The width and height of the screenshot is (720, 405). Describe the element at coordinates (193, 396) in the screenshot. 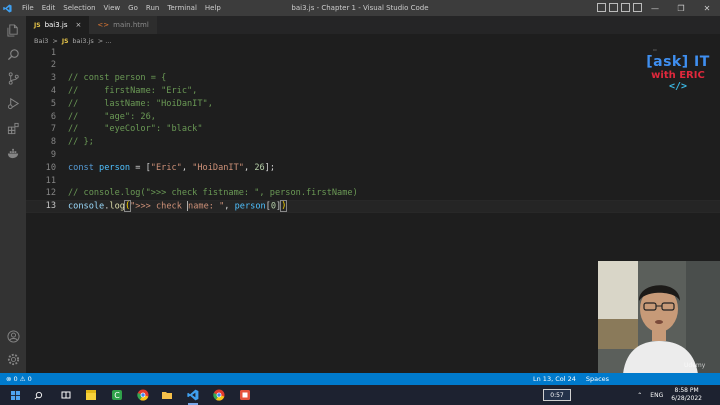

I see `vscode-taskbar-icon` at that location.